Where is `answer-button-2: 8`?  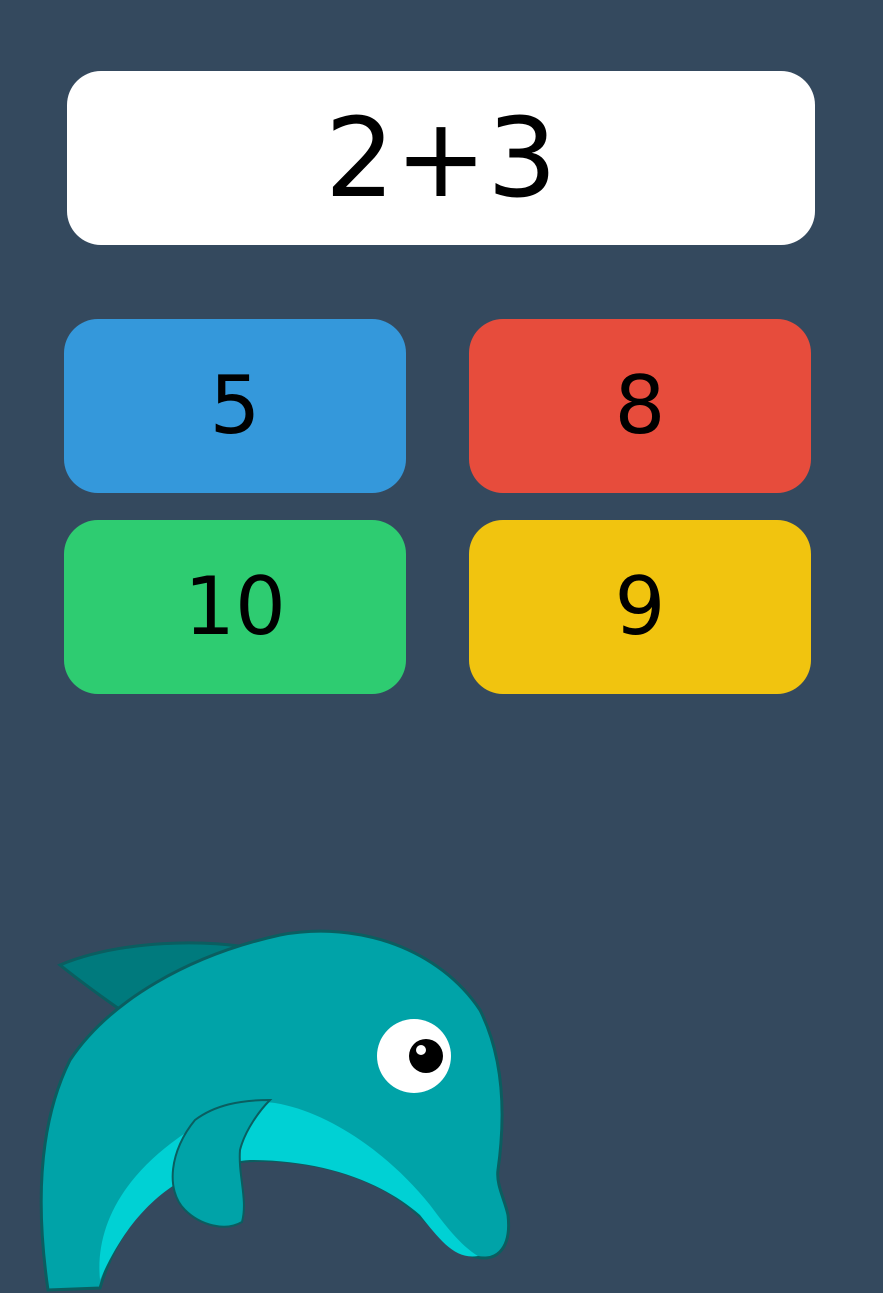
answer-button-2: 8 is located at coordinates (640, 406).